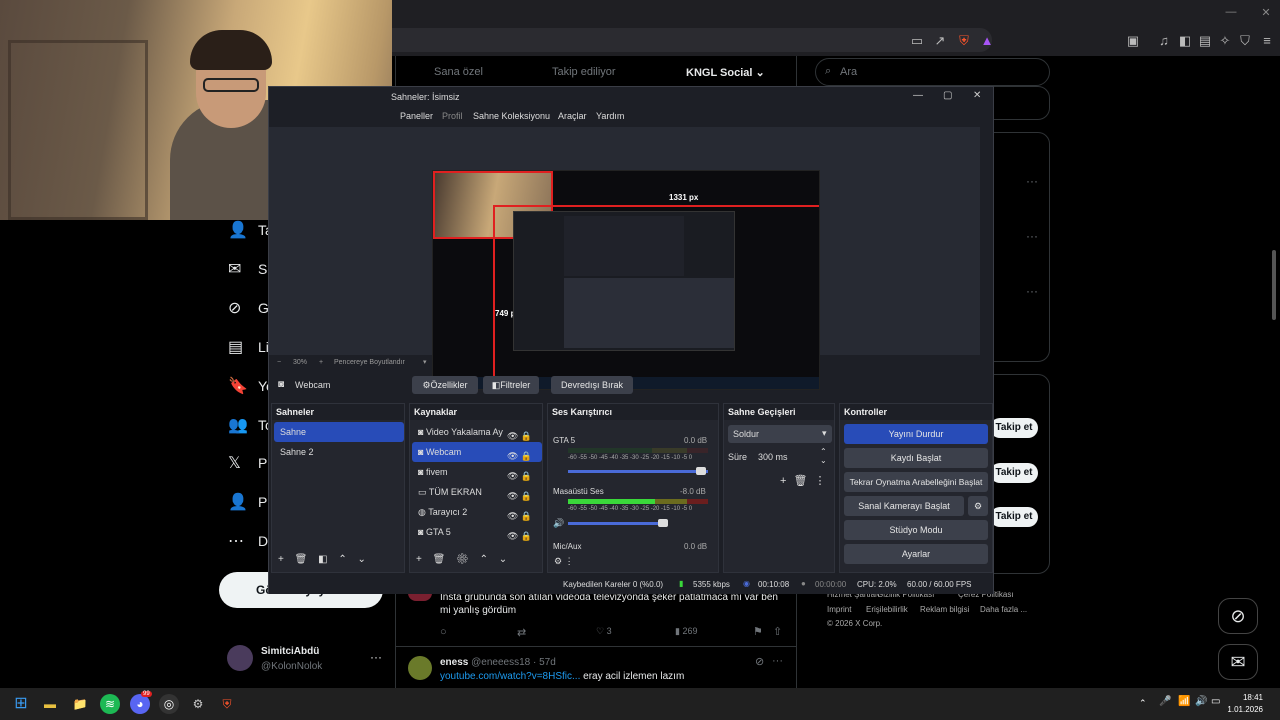  Describe the element at coordinates (198, 704) in the screenshot. I see `steam-icon: ⚙` at that location.